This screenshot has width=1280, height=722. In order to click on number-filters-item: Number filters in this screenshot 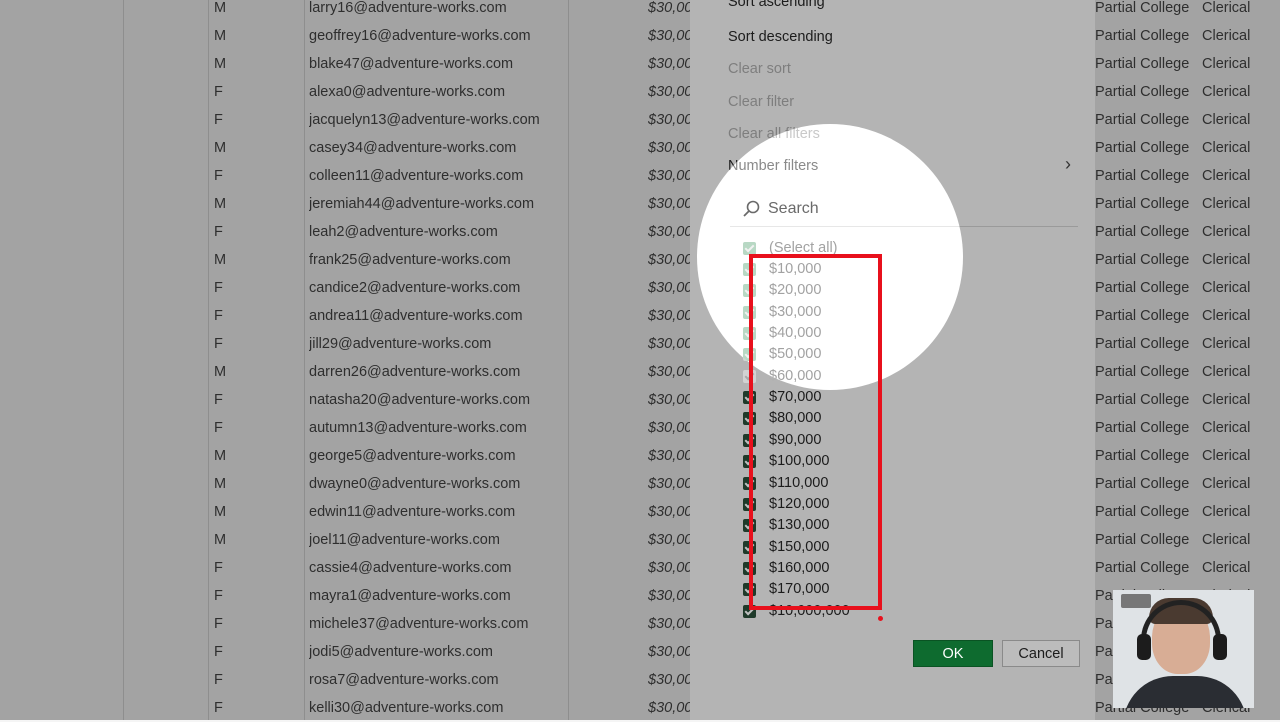, I will do `click(773, 166)`.